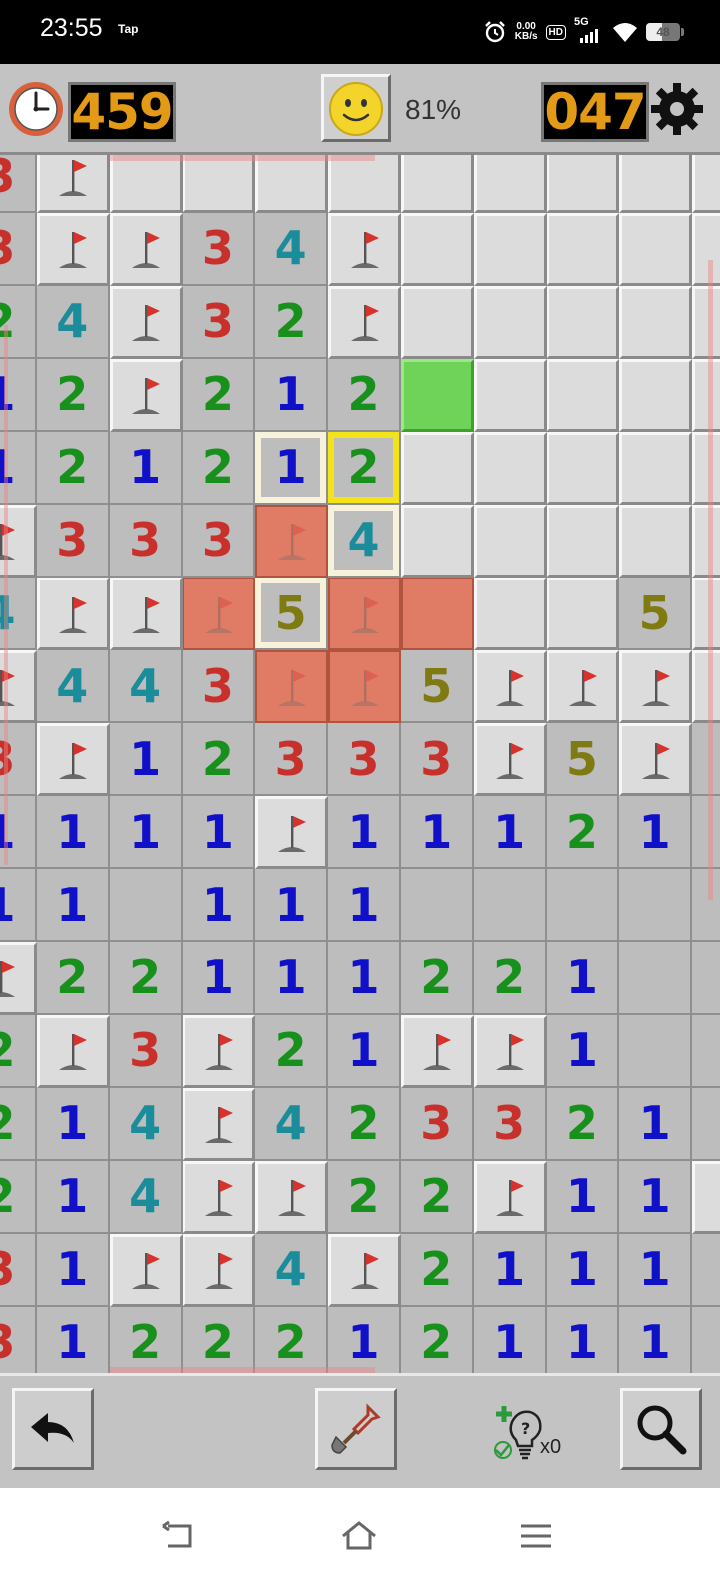 The height and width of the screenshot is (1584, 720). What do you see at coordinates (677, 109) in the screenshot?
I see `gear-icon` at bounding box center [677, 109].